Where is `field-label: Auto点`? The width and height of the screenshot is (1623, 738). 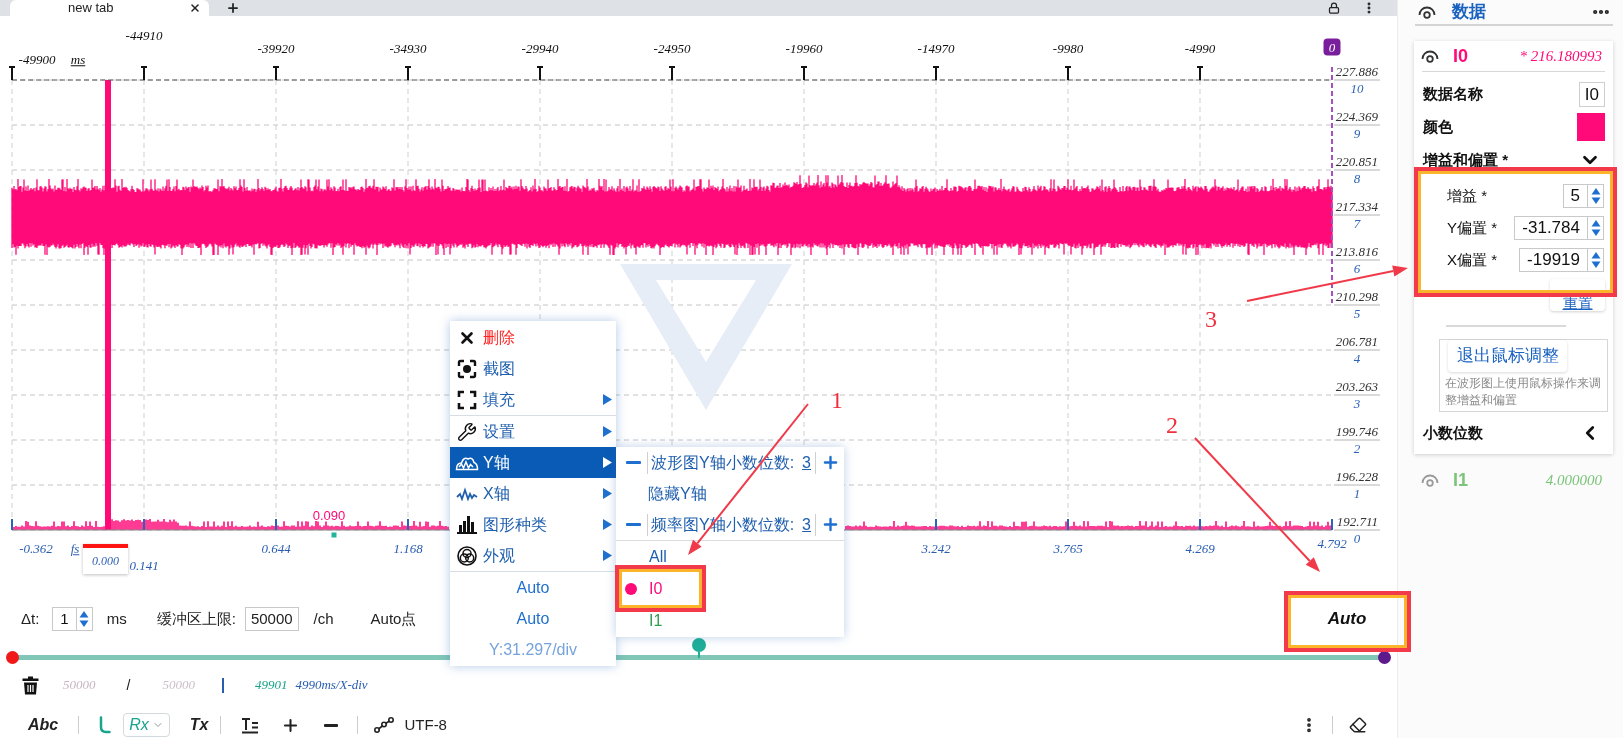 field-label: Auto点 is located at coordinates (393, 618).